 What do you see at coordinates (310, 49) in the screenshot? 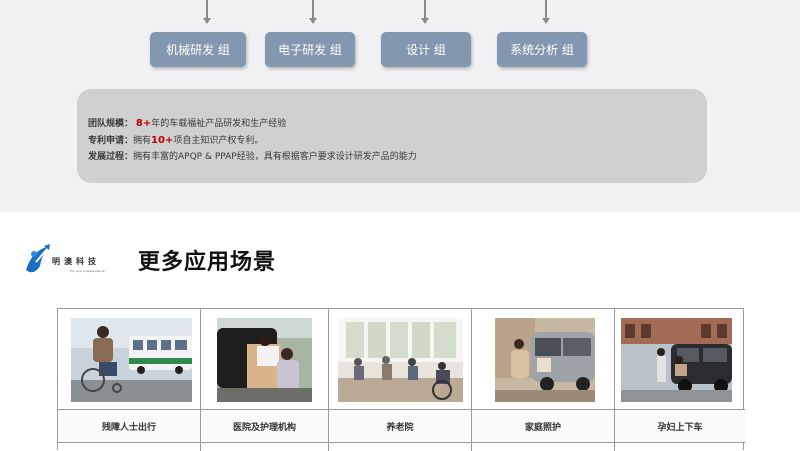
I see `group-electronic: 电子研发 组` at bounding box center [310, 49].